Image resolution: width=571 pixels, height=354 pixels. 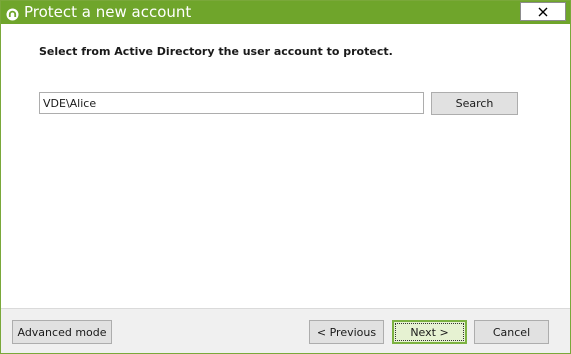 What do you see at coordinates (231, 103) in the screenshot?
I see `account-input` at bounding box center [231, 103].